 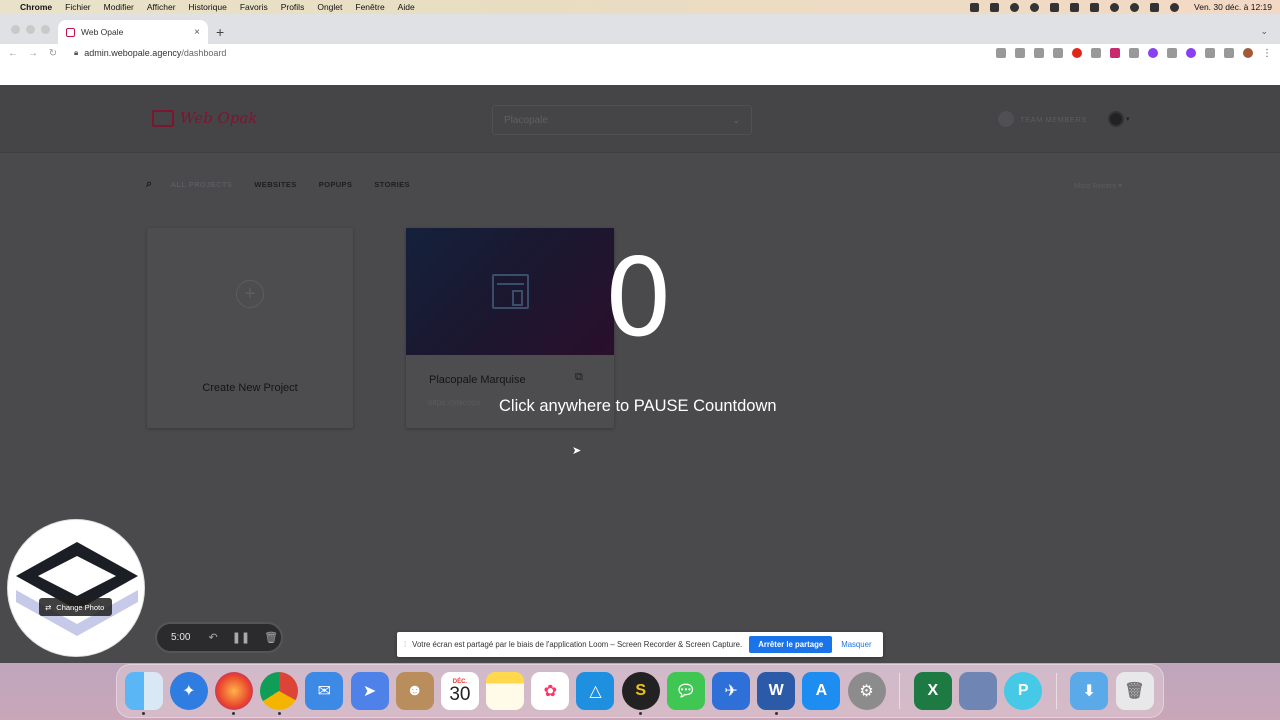 What do you see at coordinates (233, 693) in the screenshot?
I see `firefox-icon` at bounding box center [233, 693].